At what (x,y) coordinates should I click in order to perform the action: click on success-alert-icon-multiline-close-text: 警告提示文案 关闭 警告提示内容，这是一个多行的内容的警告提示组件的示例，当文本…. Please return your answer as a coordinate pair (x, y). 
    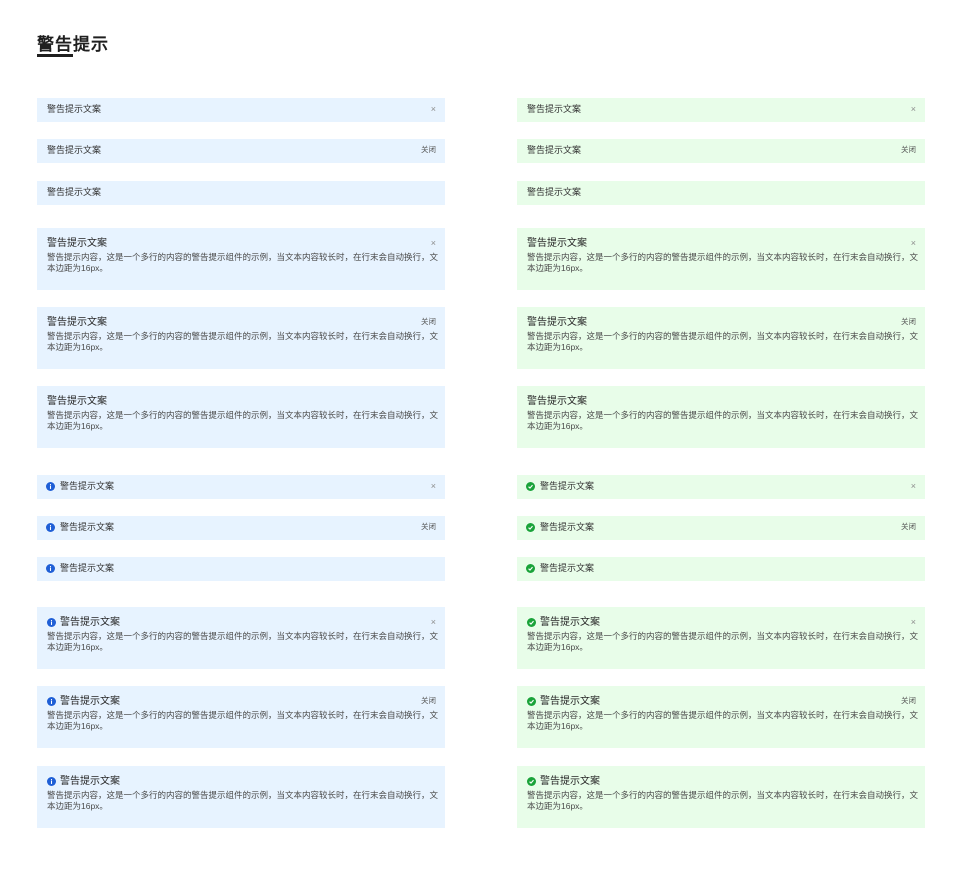
    Looking at the image, I should click on (721, 717).